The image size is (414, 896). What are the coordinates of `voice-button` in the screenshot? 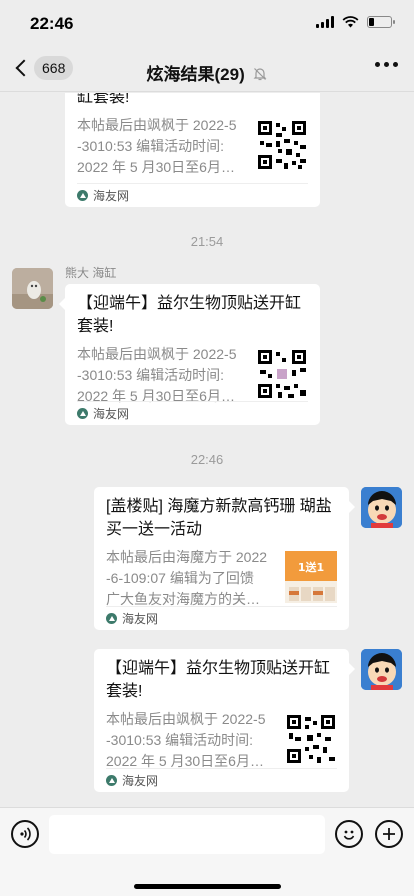 It's located at (25, 834).